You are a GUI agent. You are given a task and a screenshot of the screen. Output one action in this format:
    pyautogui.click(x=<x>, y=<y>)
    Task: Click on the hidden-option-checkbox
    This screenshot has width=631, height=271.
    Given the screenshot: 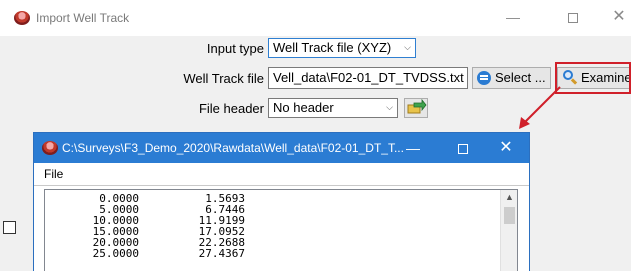 What is the action you would take?
    pyautogui.click(x=9, y=227)
    